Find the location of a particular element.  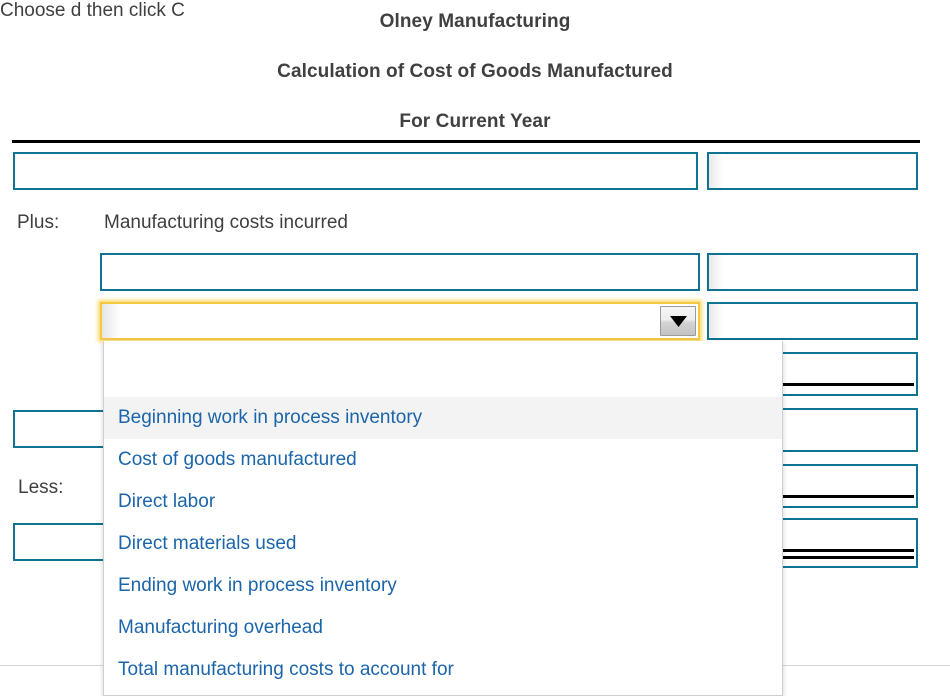

dropdown-option: Cost of goods manufactured is located at coordinates (443, 460).